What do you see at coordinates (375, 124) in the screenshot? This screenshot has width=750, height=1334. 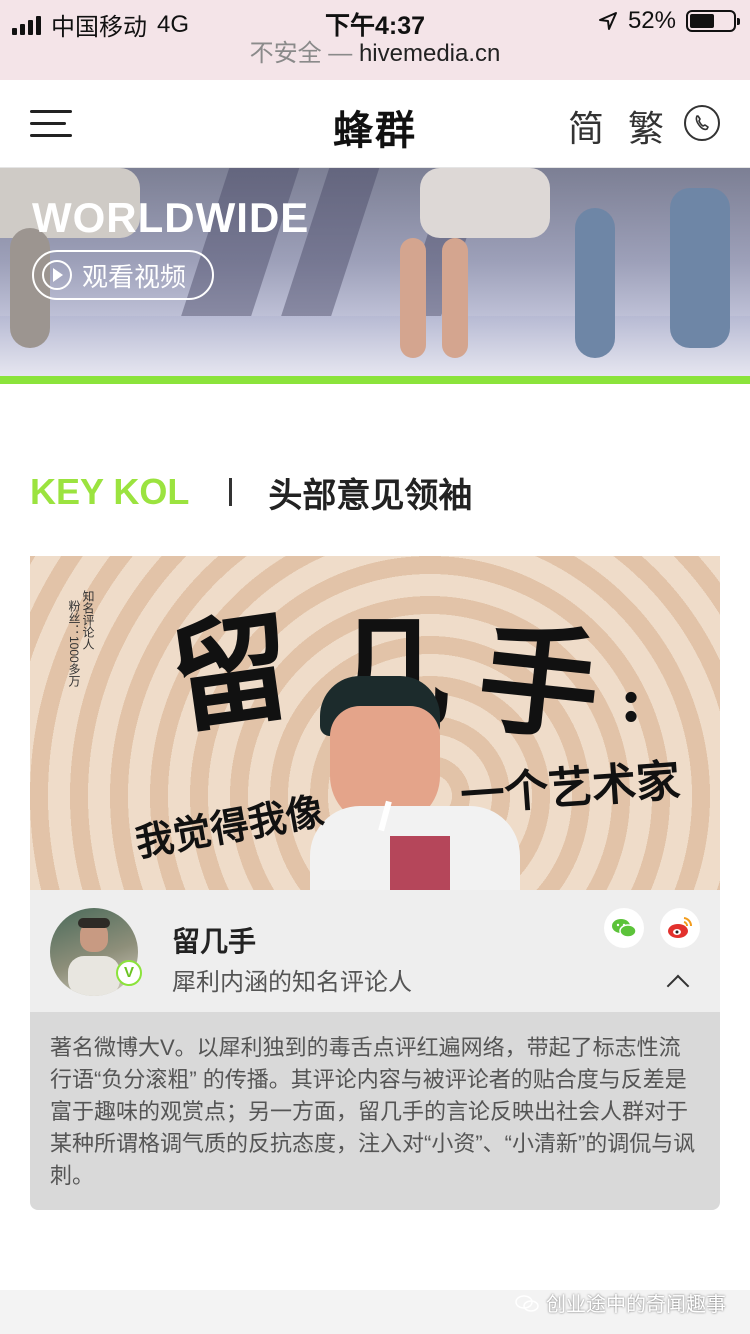 I see `site-header: 蜂群 简 繁` at bounding box center [375, 124].